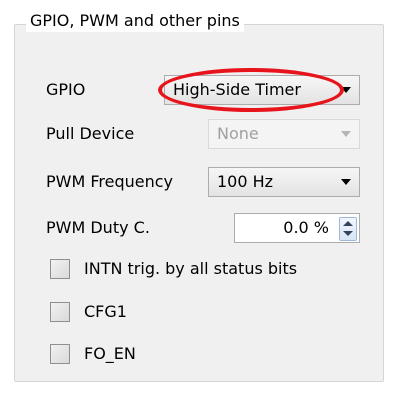  Describe the element at coordinates (90, 133) in the screenshot. I see `pull-device-label: Pull Device` at that location.